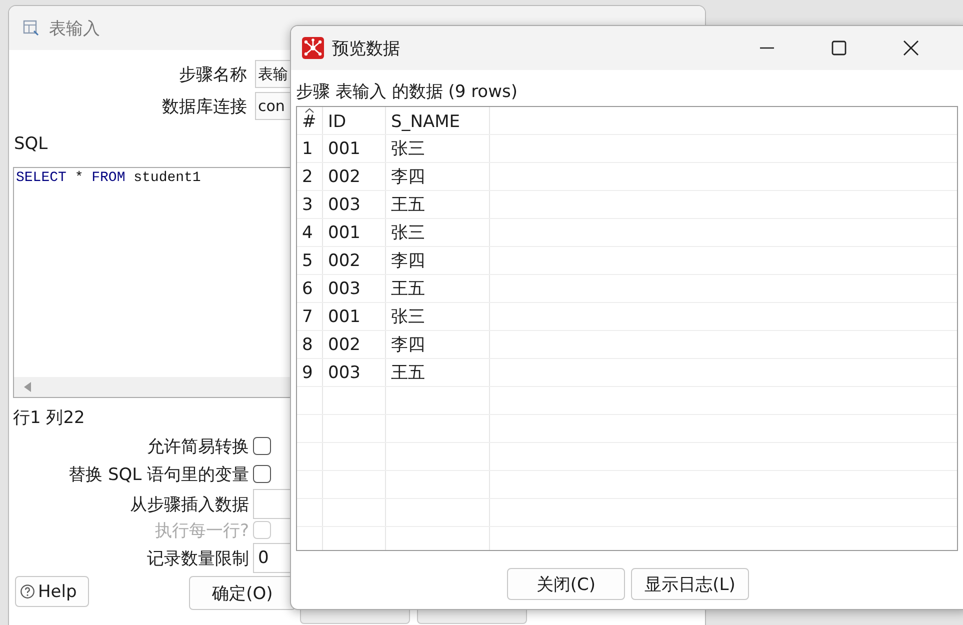 Image resolution: width=963 pixels, height=625 pixels. What do you see at coordinates (52, 591) in the screenshot?
I see `help-button: Help` at bounding box center [52, 591].